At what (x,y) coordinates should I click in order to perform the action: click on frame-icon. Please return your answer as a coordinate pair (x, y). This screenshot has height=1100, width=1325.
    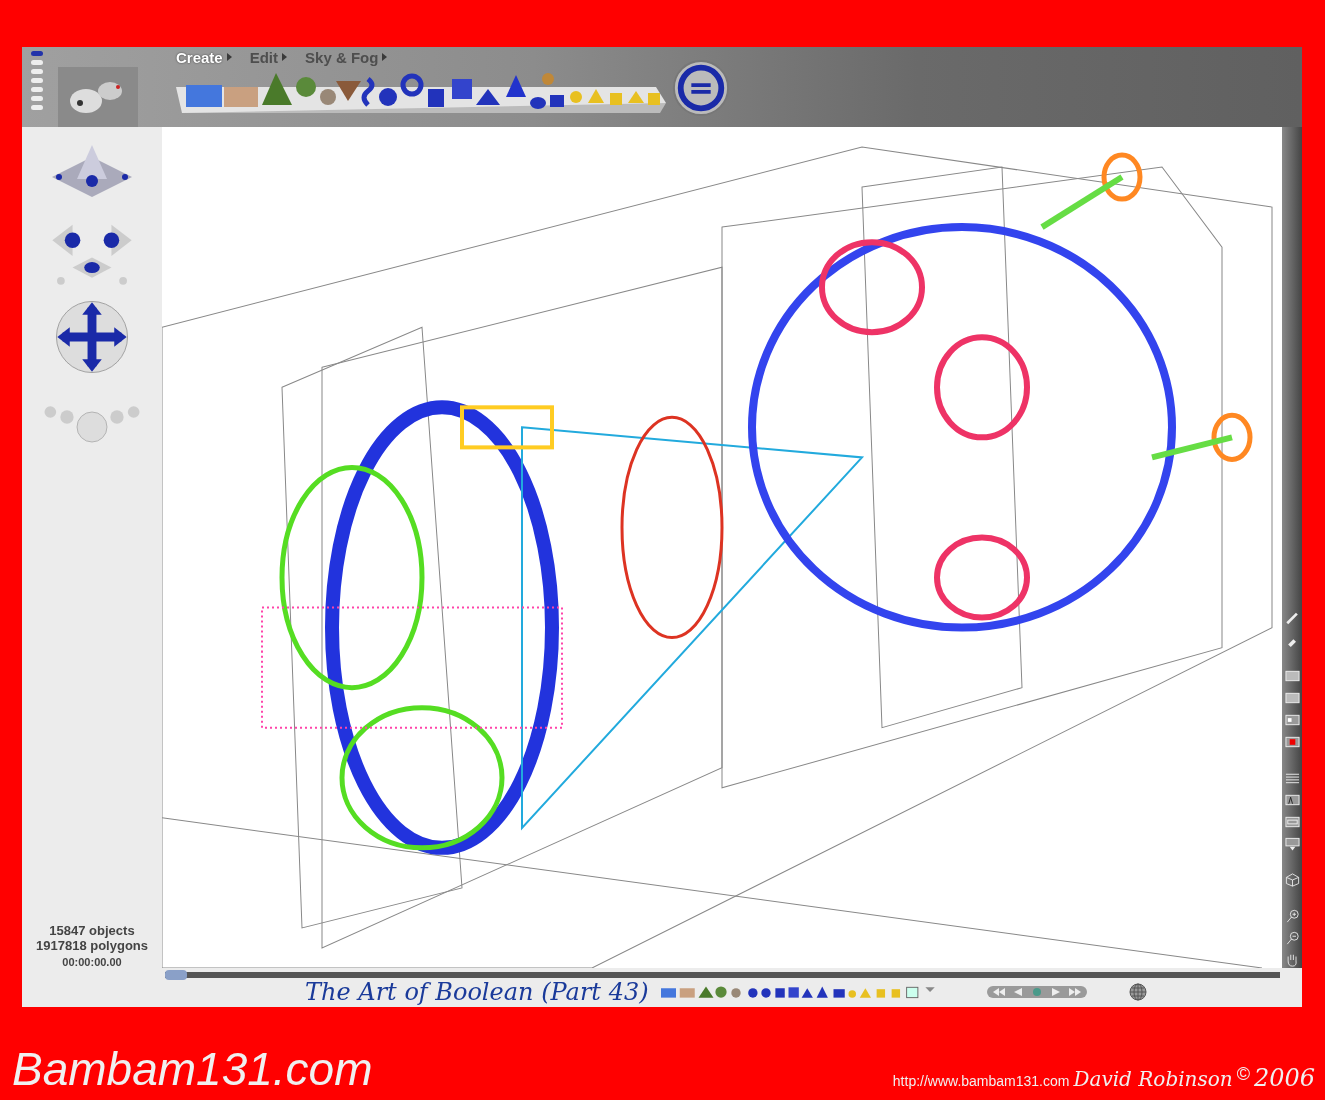
    Looking at the image, I should click on (1292, 676).